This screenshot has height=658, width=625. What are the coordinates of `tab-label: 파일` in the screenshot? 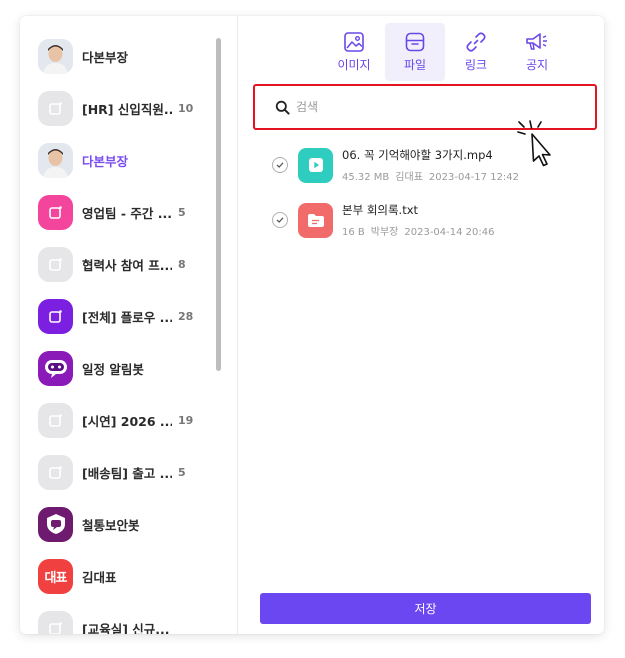 It's located at (415, 65).